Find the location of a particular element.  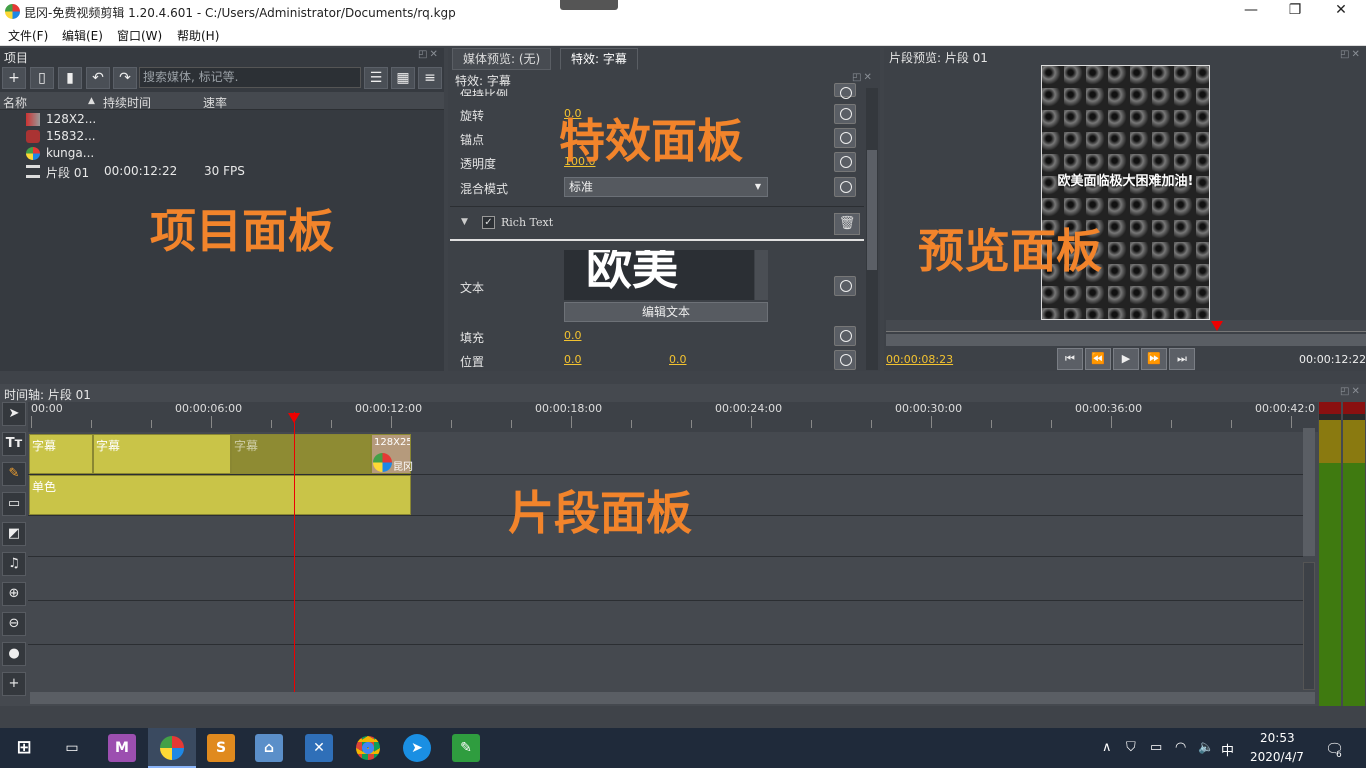

detail-view-icon: ≡ is located at coordinates (430, 78).